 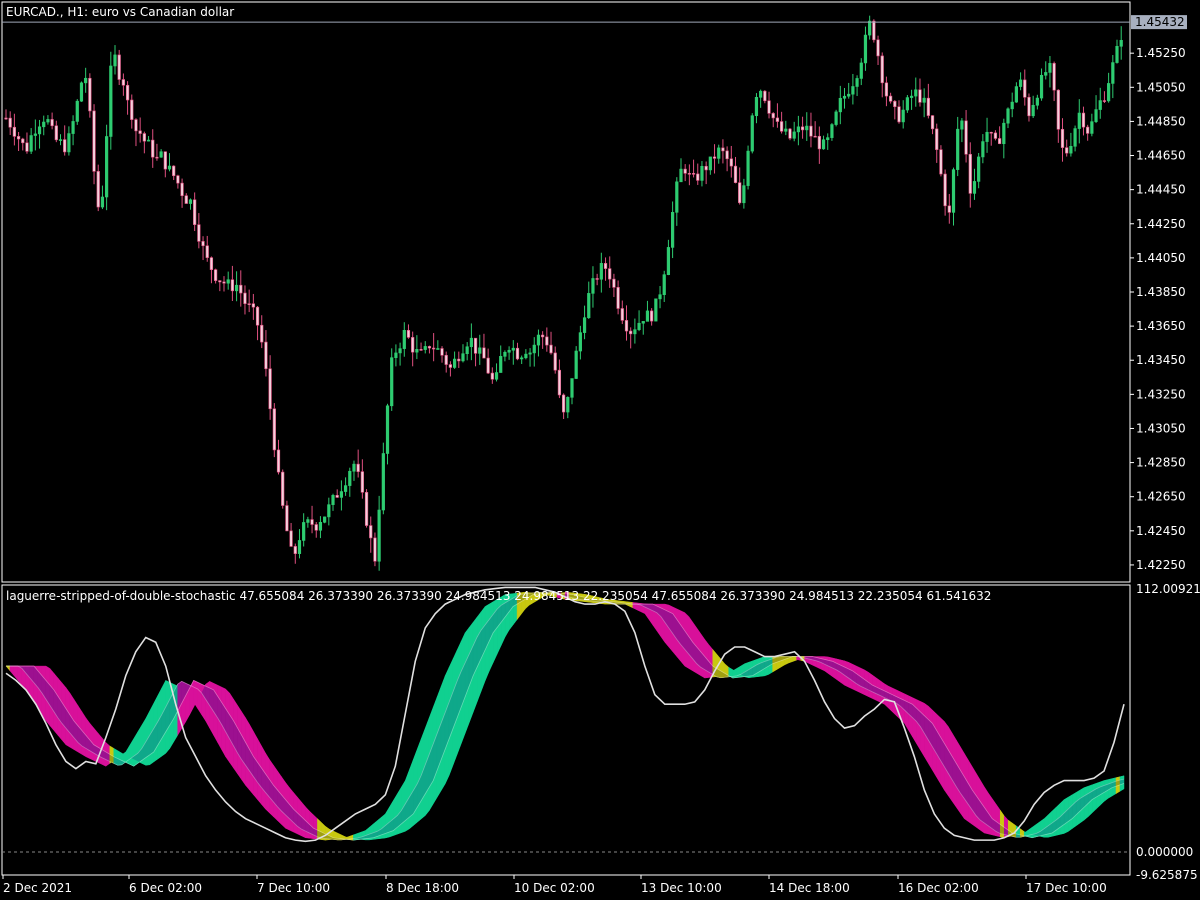 I want to click on price-axis-label: 1.44450, so click(x=1161, y=190).